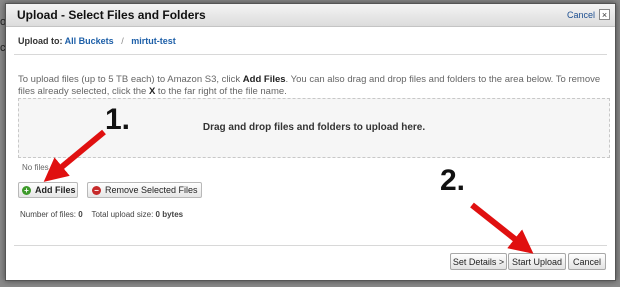 This screenshot has height=287, width=620. What do you see at coordinates (80, 214) in the screenshot?
I see `files-count-value: 0` at bounding box center [80, 214].